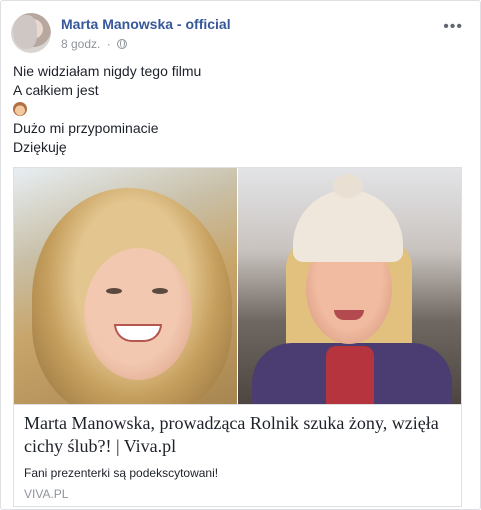  Describe the element at coordinates (241, 33) in the screenshot. I see `post-header: Marta Manowska - official 8 godz. · •••` at that location.